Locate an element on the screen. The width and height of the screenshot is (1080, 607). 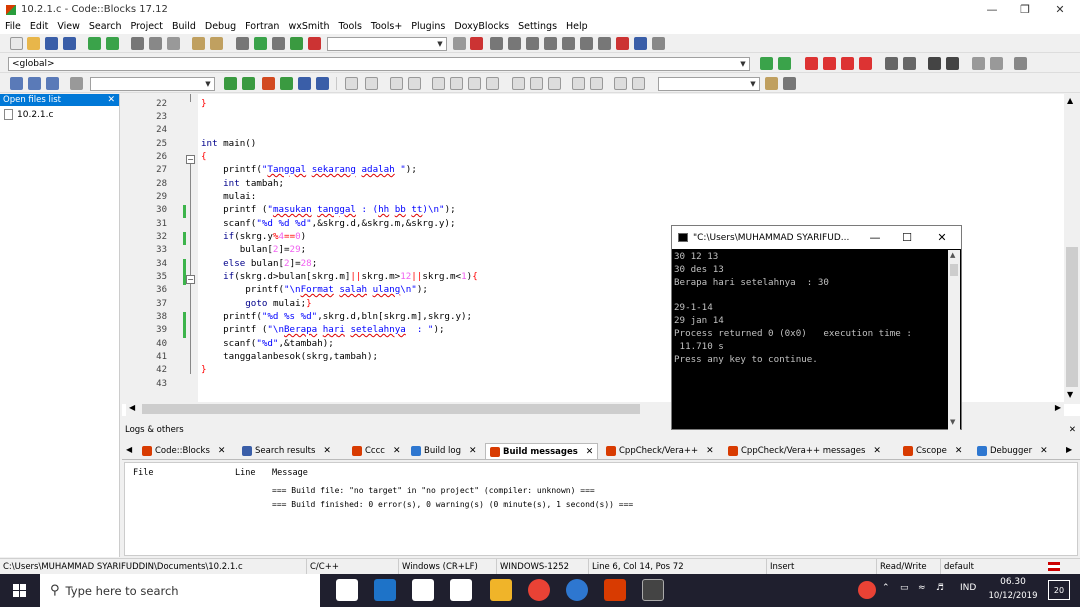
app-icon is located at coordinates (577, 590).